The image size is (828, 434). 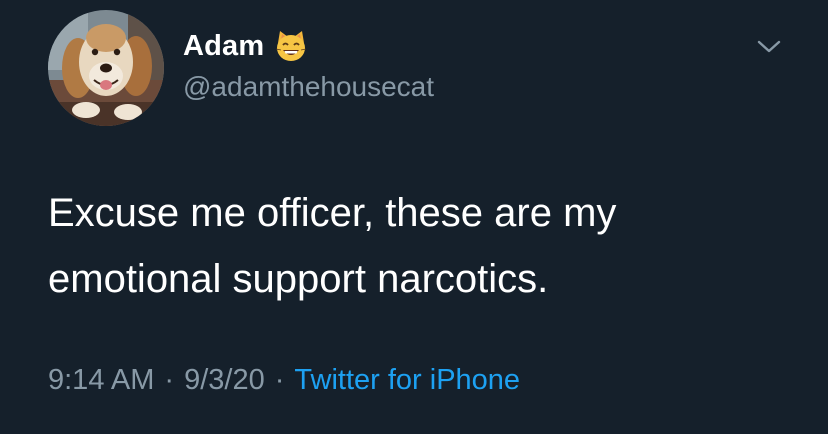 I want to click on grinning-cat-emoji-icon, so click(x=291, y=46).